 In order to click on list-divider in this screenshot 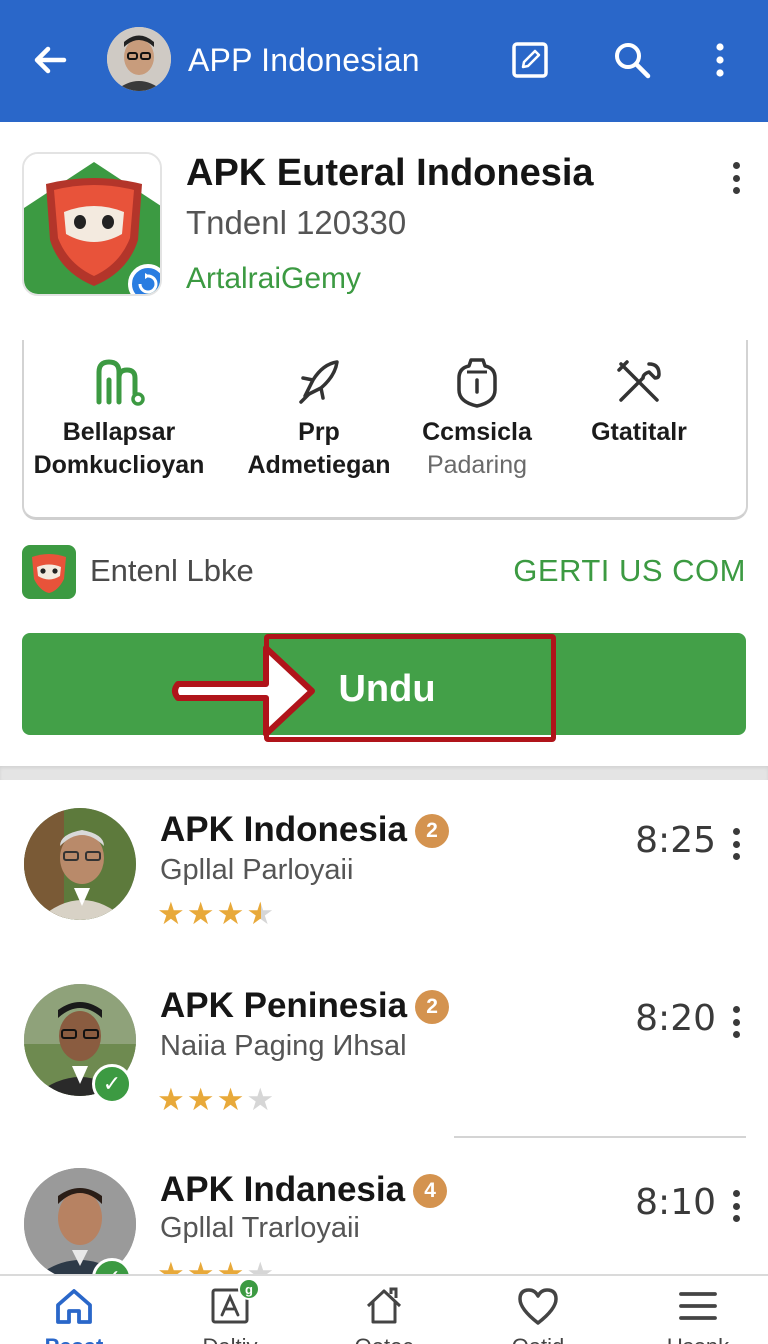, I will do `click(600, 1137)`.